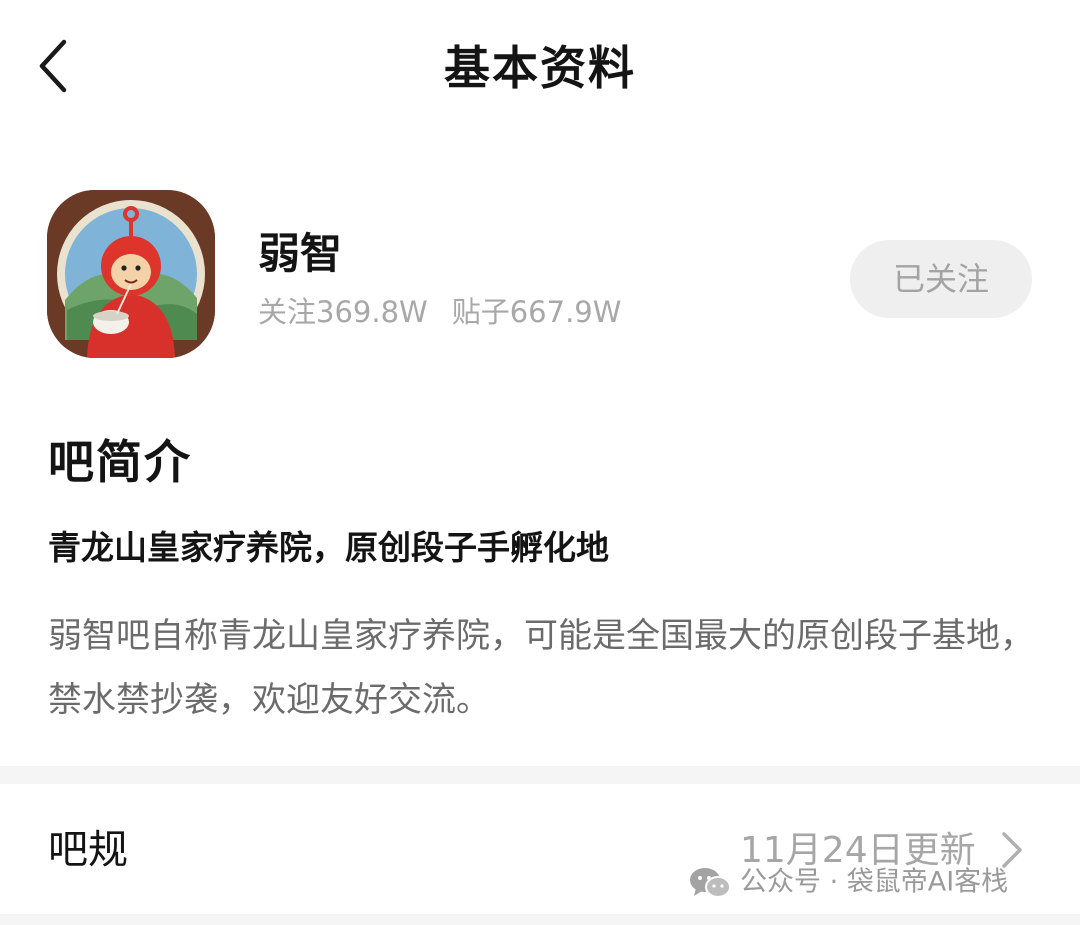 The image size is (1080, 925). I want to click on watermark-text: 公众号 · 袋鼠帝AI客栈, so click(874, 882).